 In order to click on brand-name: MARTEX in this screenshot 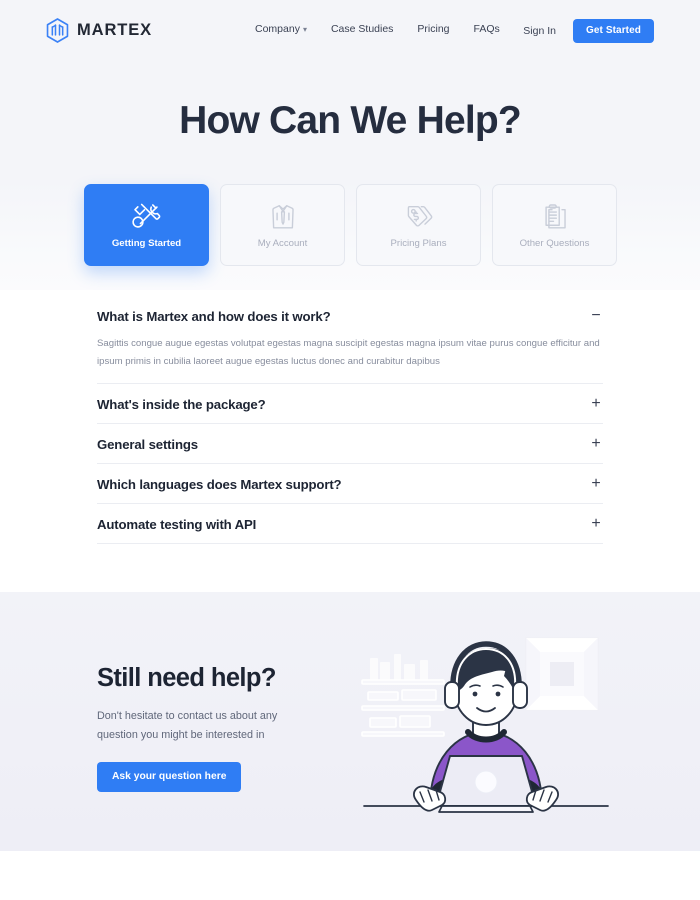, I will do `click(115, 30)`.